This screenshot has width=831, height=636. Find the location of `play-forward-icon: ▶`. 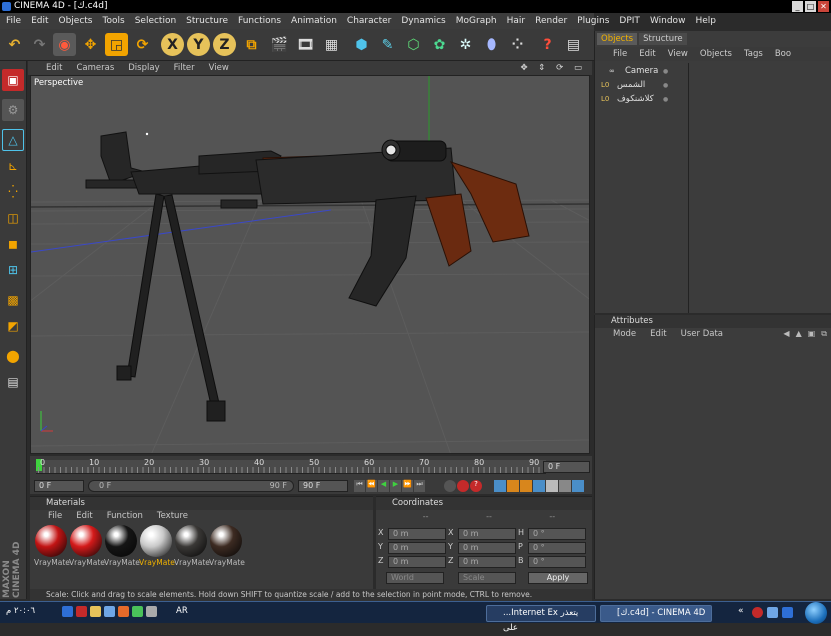

play-forward-icon: ▶ is located at coordinates (395, 486).